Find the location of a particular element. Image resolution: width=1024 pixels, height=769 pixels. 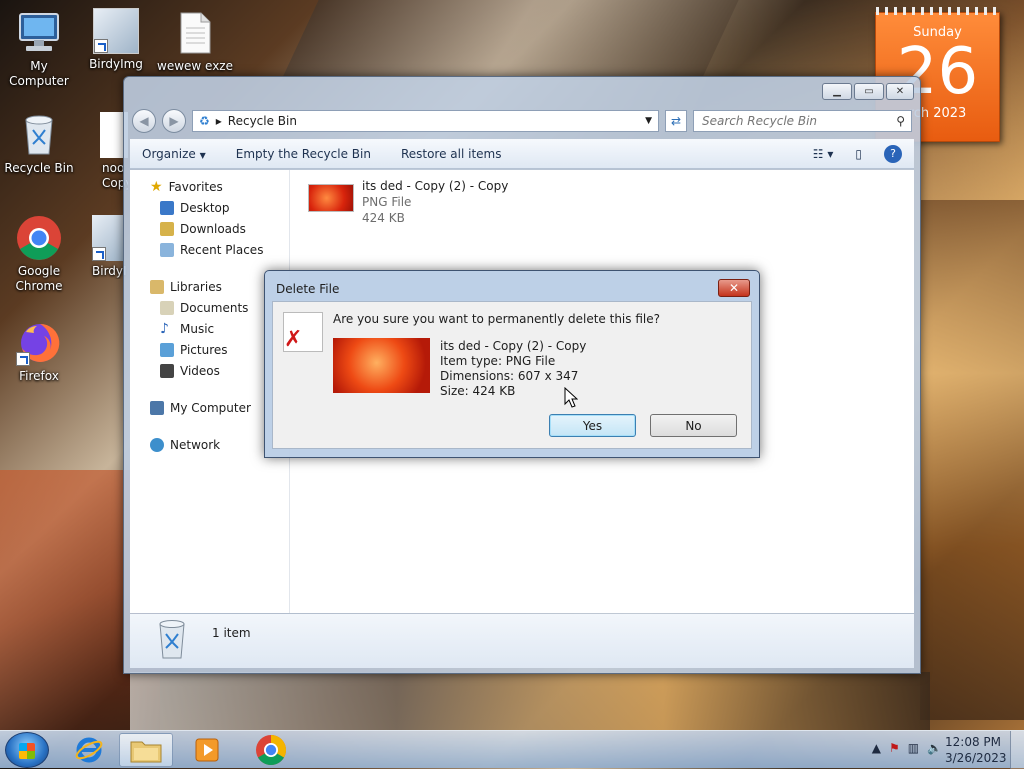

desktop-icon-birdy: BirdyI is located at coordinates (108, 247).